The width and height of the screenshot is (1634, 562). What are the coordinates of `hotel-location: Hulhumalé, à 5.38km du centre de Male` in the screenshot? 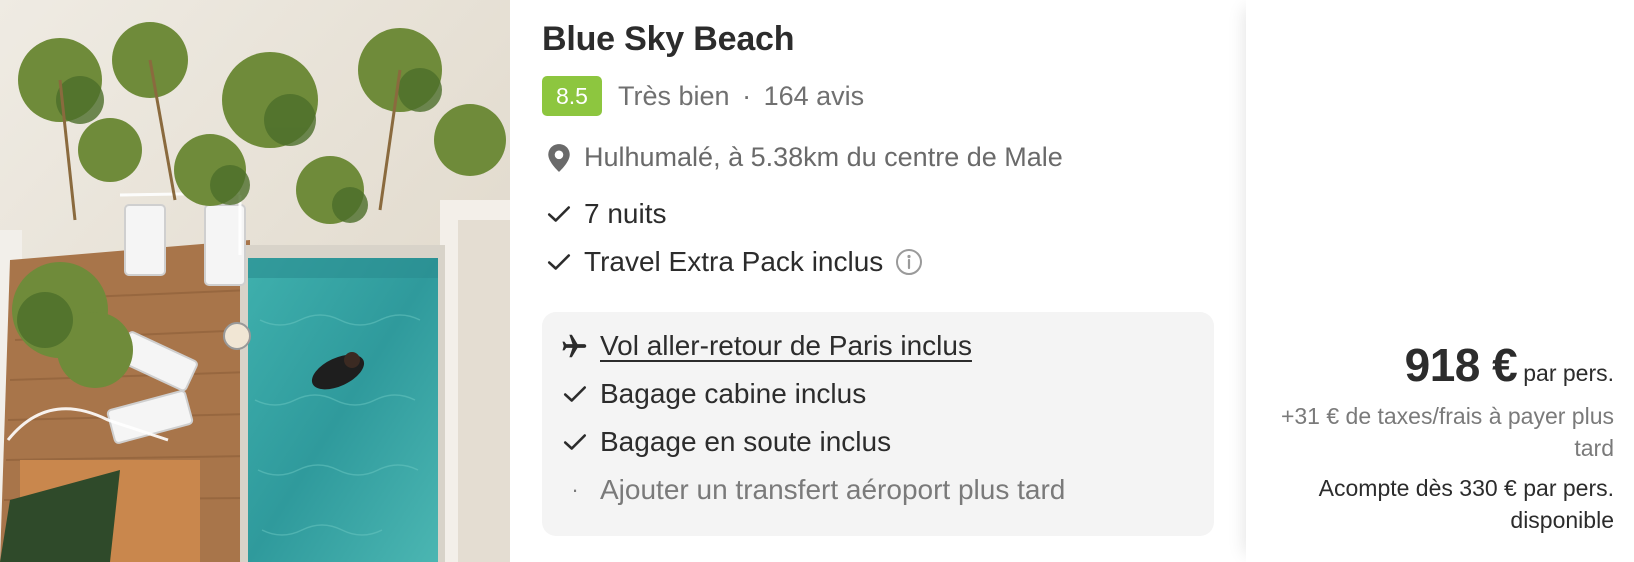 It's located at (804, 157).